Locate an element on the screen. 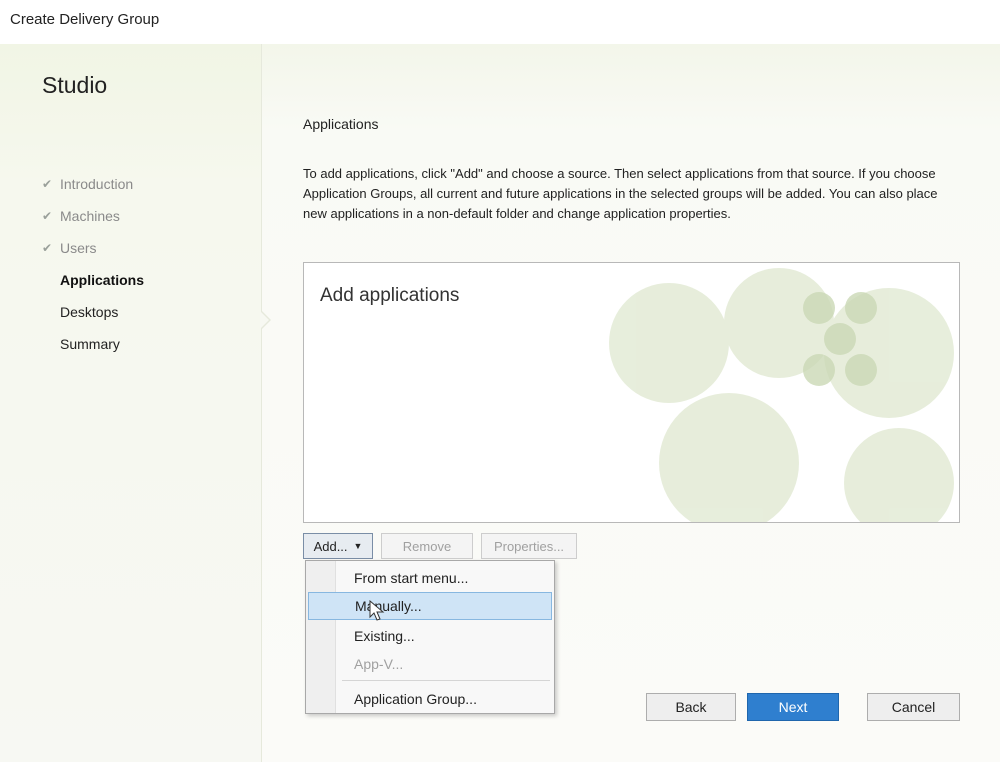 The width and height of the screenshot is (1000, 762). step-users: ✔ Users is located at coordinates (93, 248).